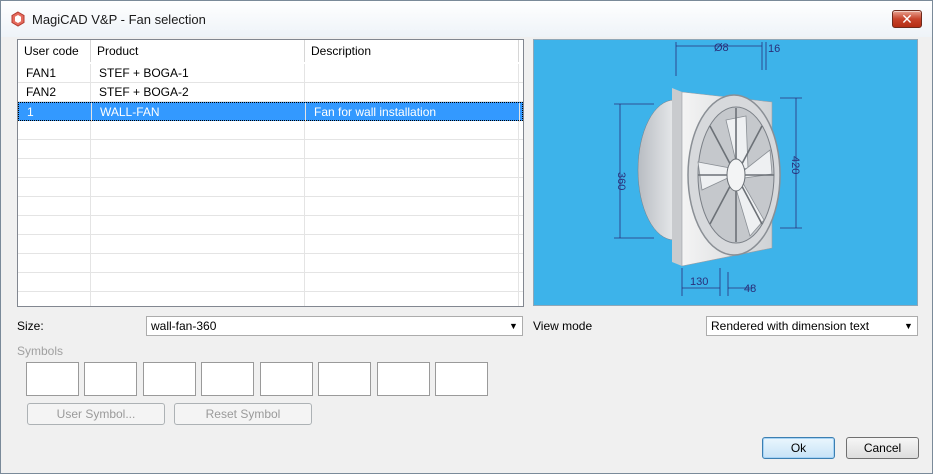  Describe the element at coordinates (184, 326) in the screenshot. I see `size-dropdown-value: wall-fan-360` at that location.